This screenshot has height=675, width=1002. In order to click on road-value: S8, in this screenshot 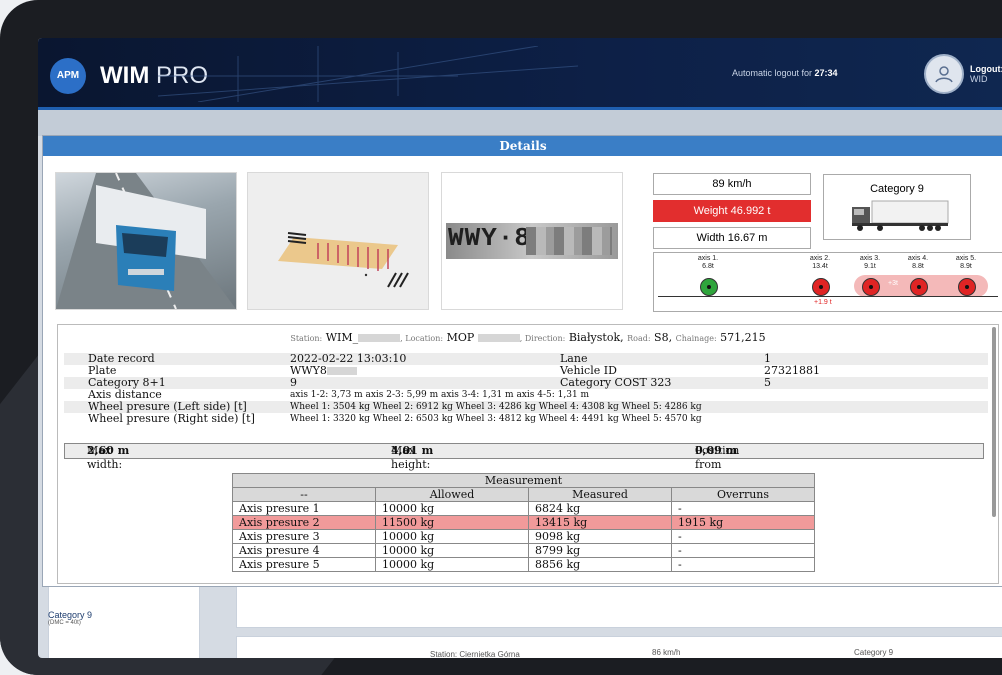, I will do `click(663, 337)`.